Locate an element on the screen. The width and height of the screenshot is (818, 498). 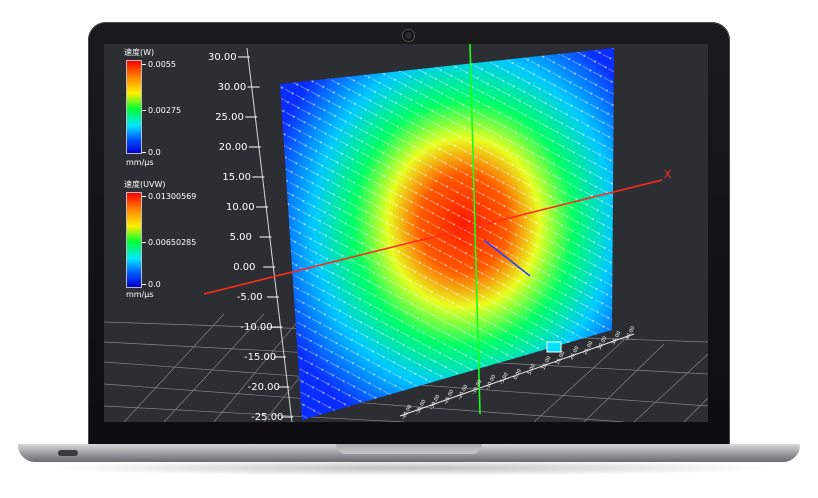
origin-marker is located at coordinates (554, 347).